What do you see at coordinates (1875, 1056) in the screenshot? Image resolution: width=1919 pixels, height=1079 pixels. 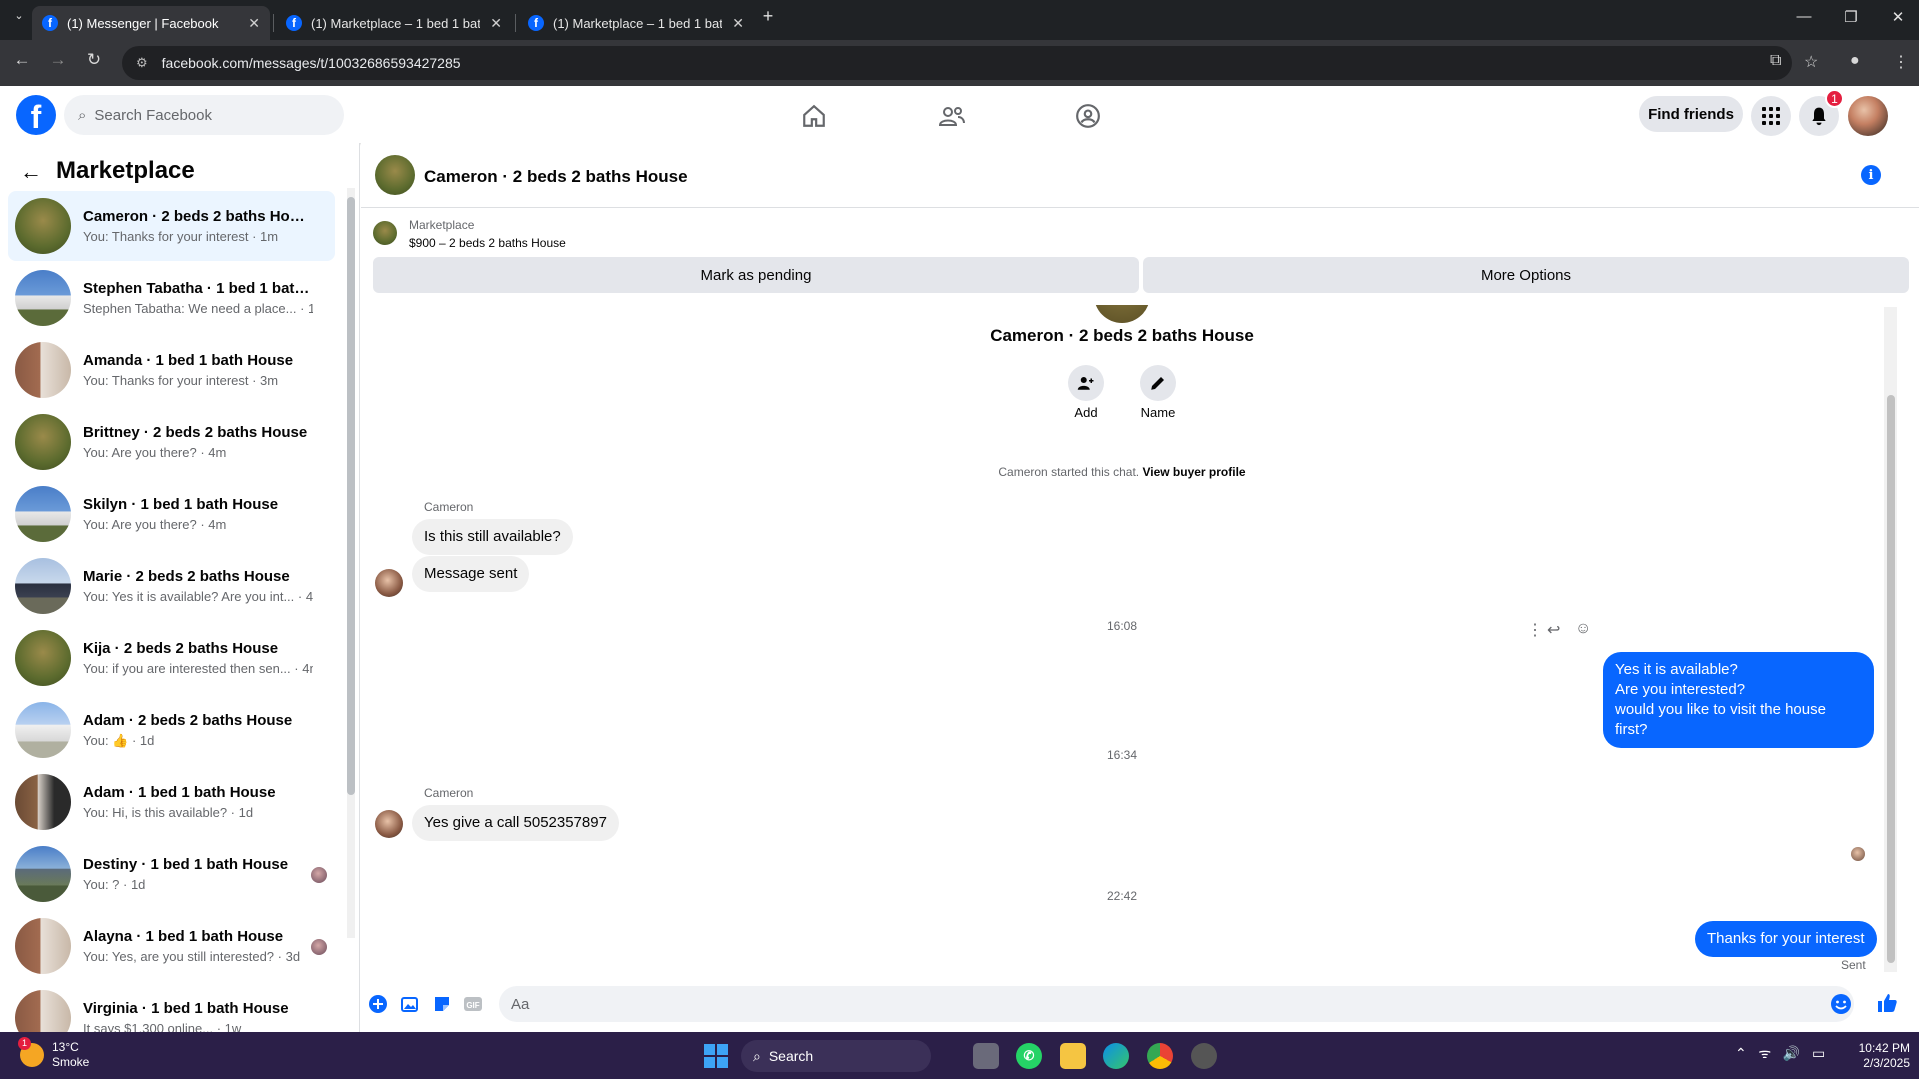 I see `taskbar-clock: 10:42 PM 2/3/2025` at bounding box center [1875, 1056].